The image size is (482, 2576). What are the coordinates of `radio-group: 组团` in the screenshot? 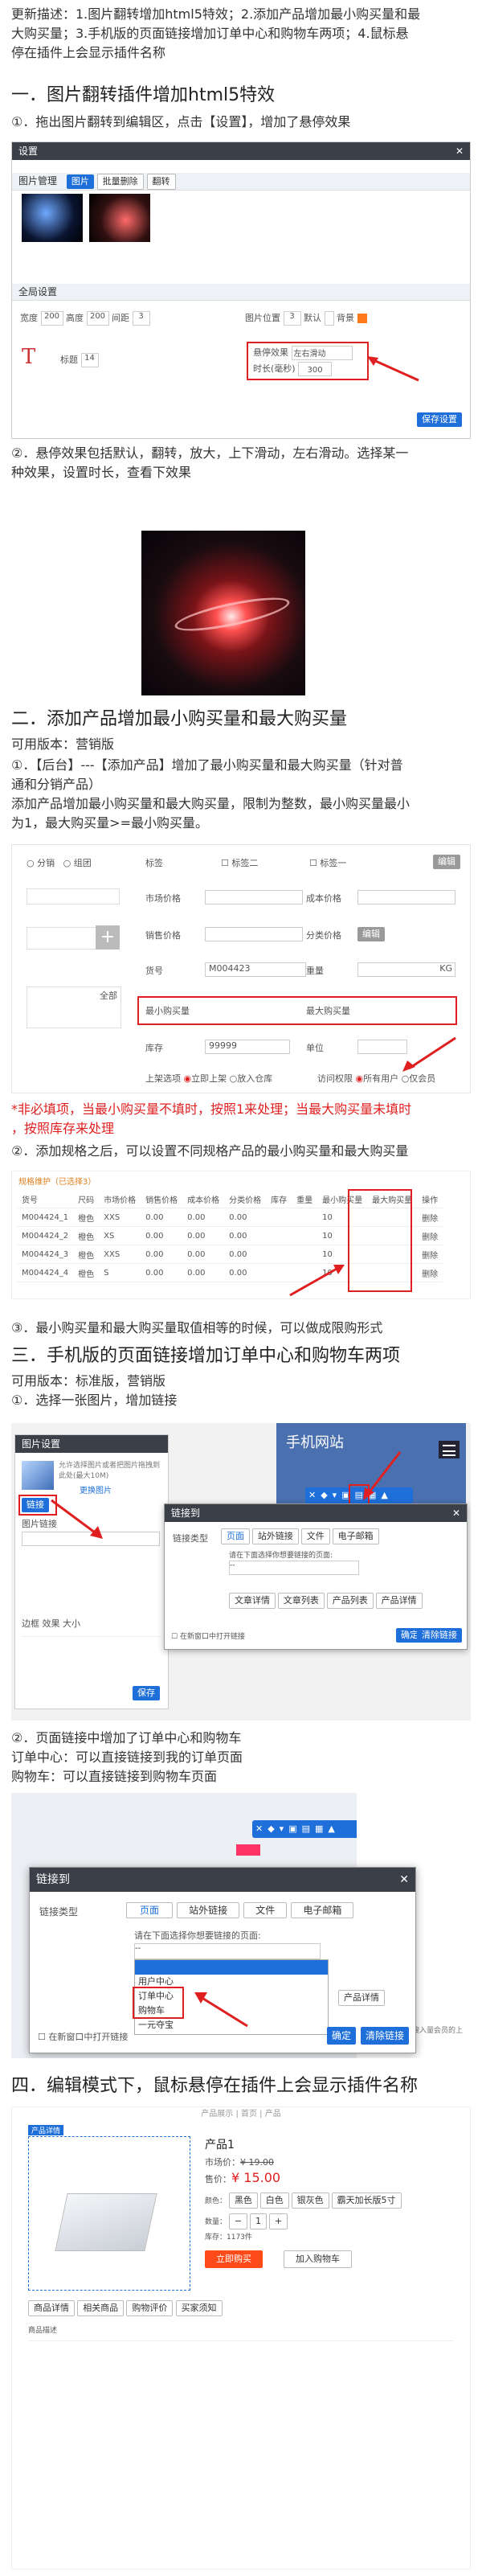 It's located at (83, 863).